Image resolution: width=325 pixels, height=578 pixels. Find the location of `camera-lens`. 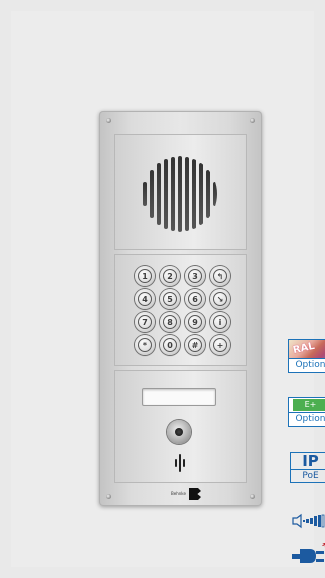

camera-lens is located at coordinates (179, 432).